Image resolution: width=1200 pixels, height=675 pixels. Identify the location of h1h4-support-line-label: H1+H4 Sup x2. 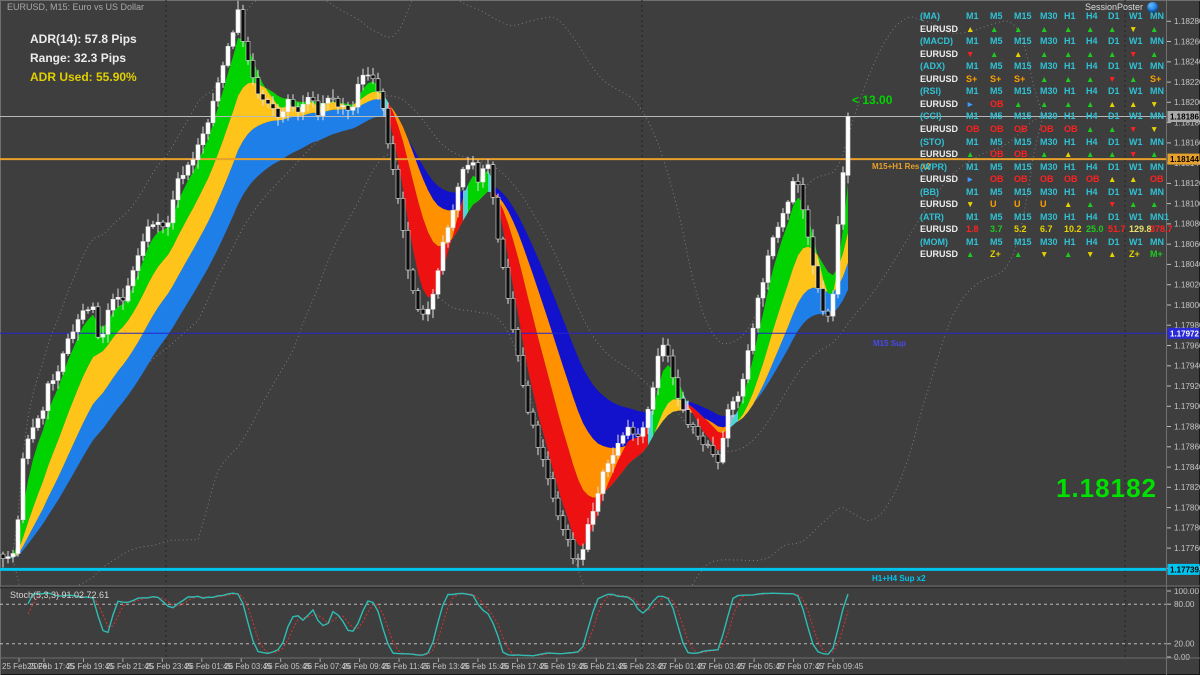
(899, 578).